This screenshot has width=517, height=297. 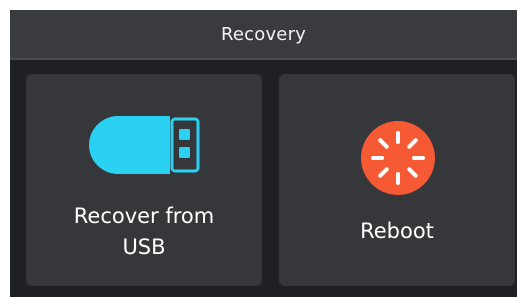 I want to click on reboot-spinner-icon, so click(x=398, y=158).